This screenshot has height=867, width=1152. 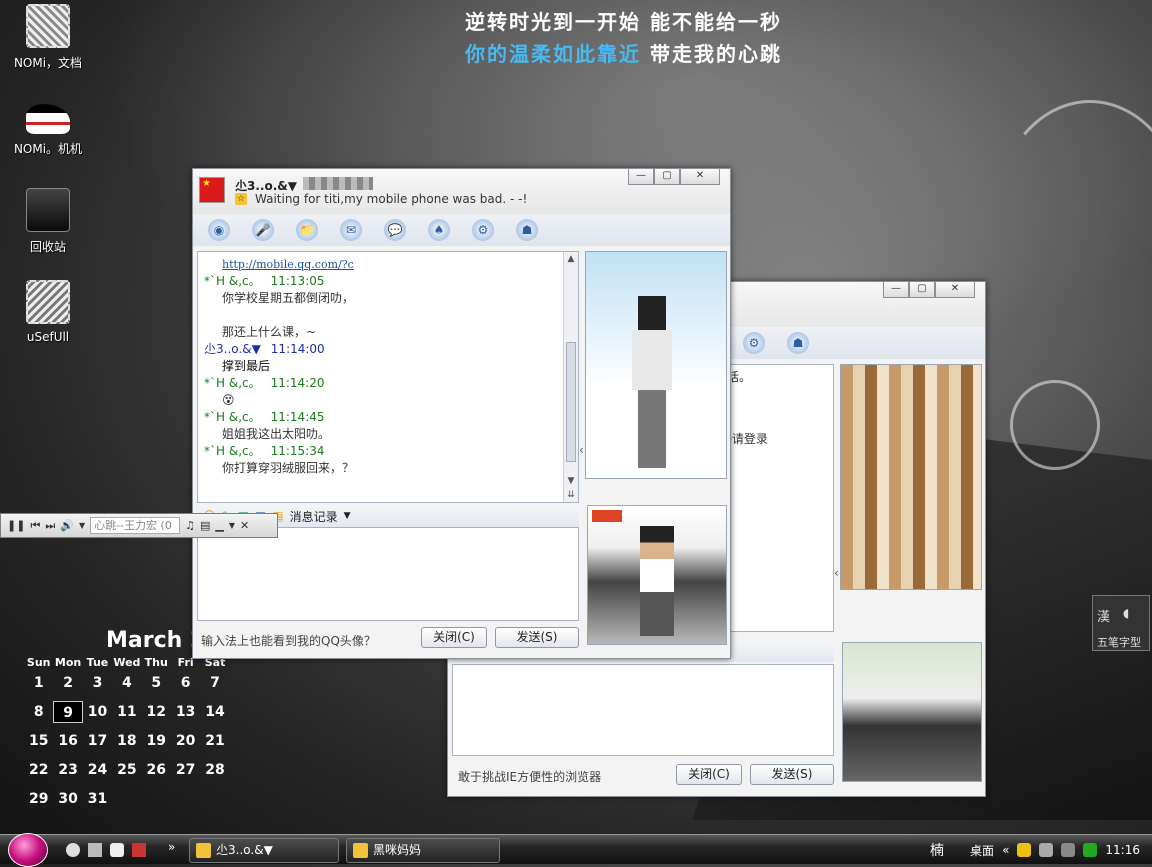 I want to click on calendar-day: 11, so click(x=126, y=712).